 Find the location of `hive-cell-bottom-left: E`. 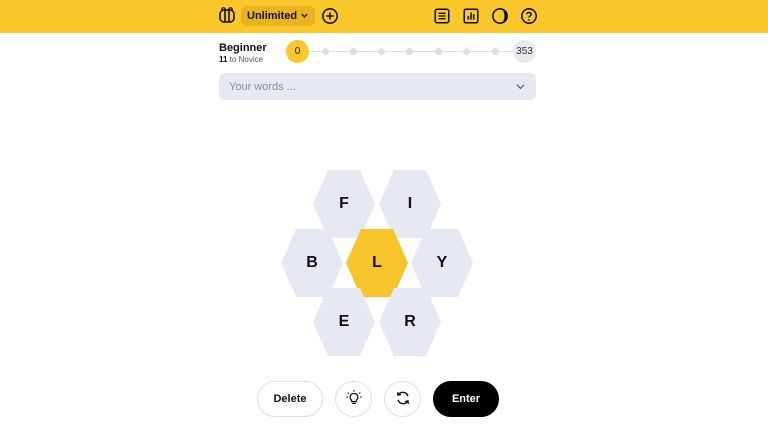

hive-cell-bottom-left: E is located at coordinates (344, 322).